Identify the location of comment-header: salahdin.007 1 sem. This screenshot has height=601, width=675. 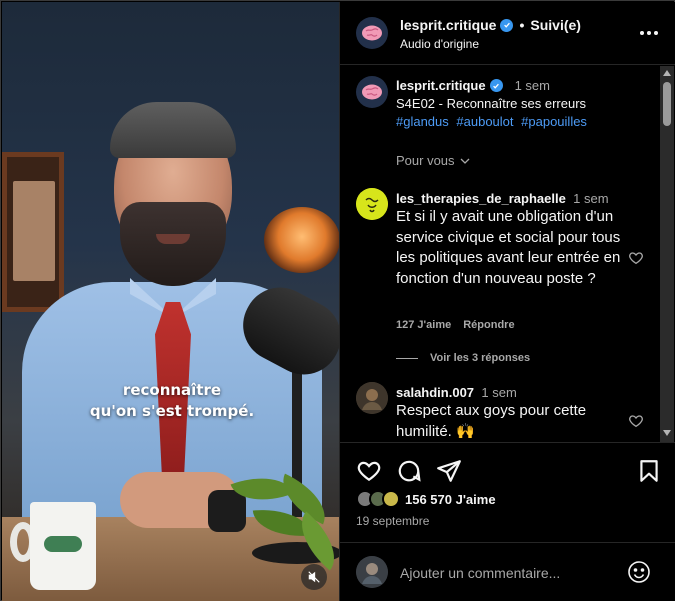
(456, 392).